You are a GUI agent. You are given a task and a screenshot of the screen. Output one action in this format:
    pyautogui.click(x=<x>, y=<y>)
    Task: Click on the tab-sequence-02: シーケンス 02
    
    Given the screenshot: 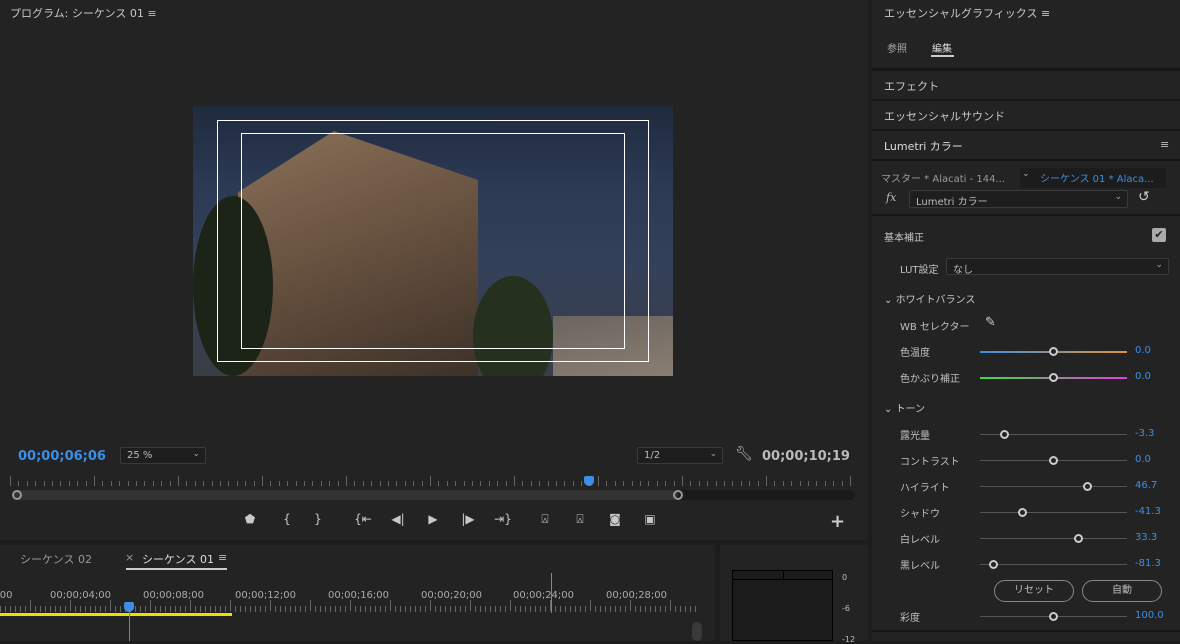 What is the action you would take?
    pyautogui.click(x=56, y=559)
    